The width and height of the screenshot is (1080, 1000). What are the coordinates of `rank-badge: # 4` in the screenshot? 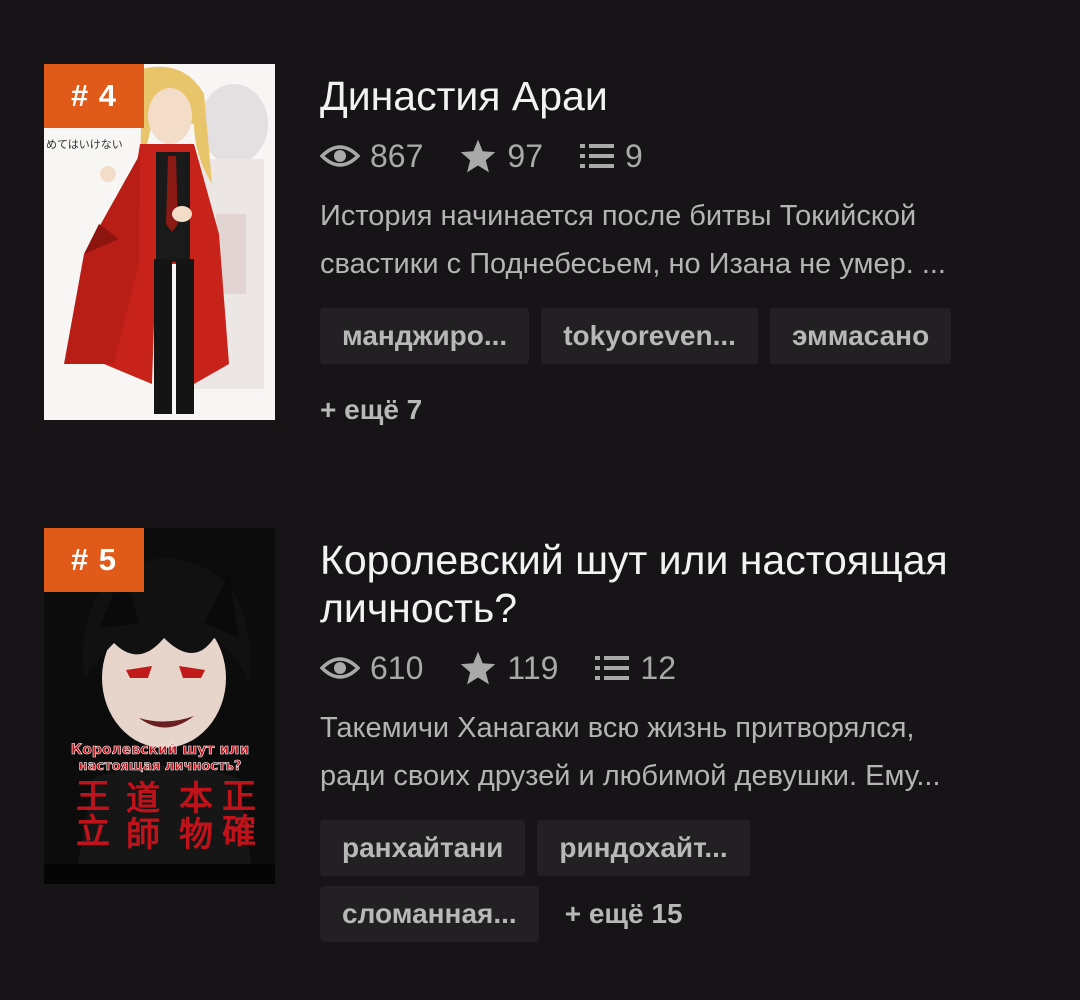 It's located at (94, 96).